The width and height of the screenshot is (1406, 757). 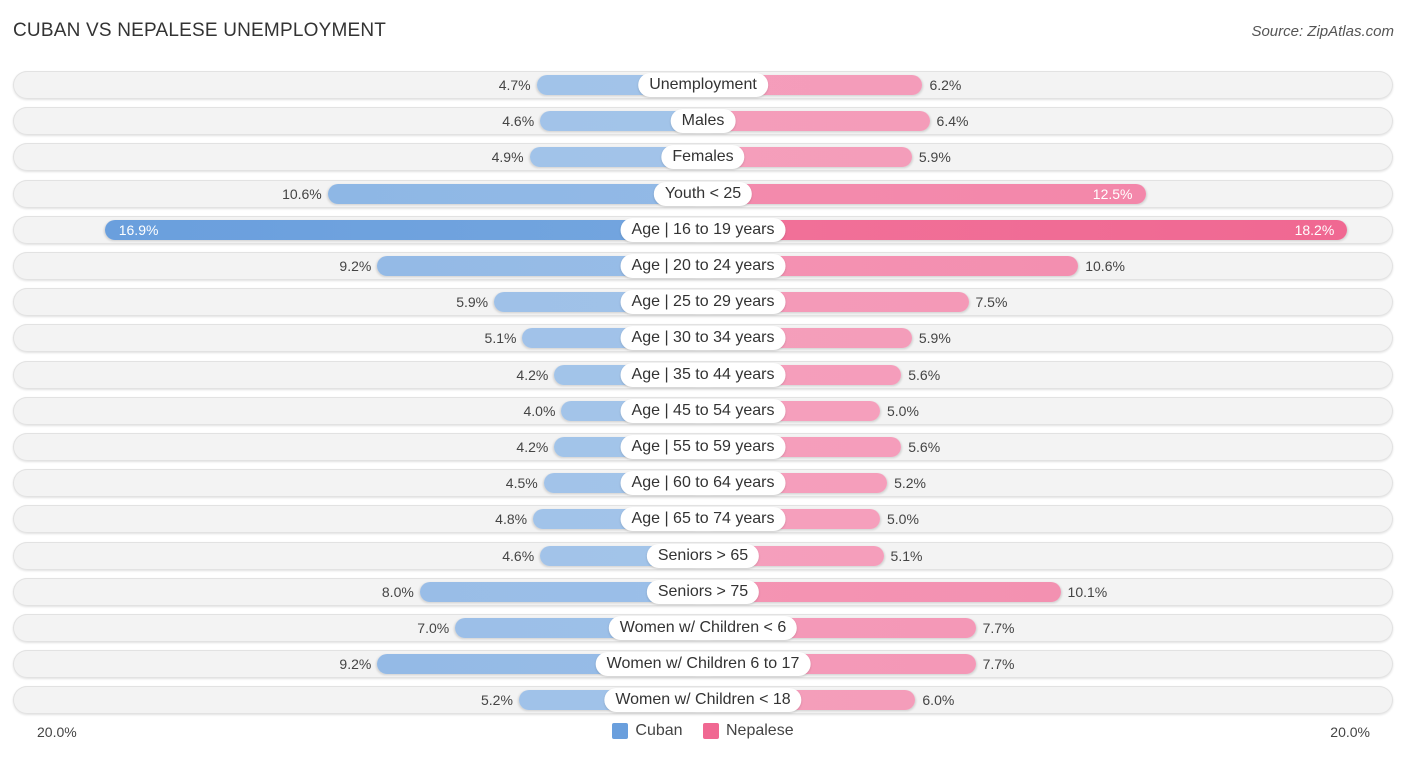 I want to click on value-label-cuban: 4.5%, so click(x=521, y=483).